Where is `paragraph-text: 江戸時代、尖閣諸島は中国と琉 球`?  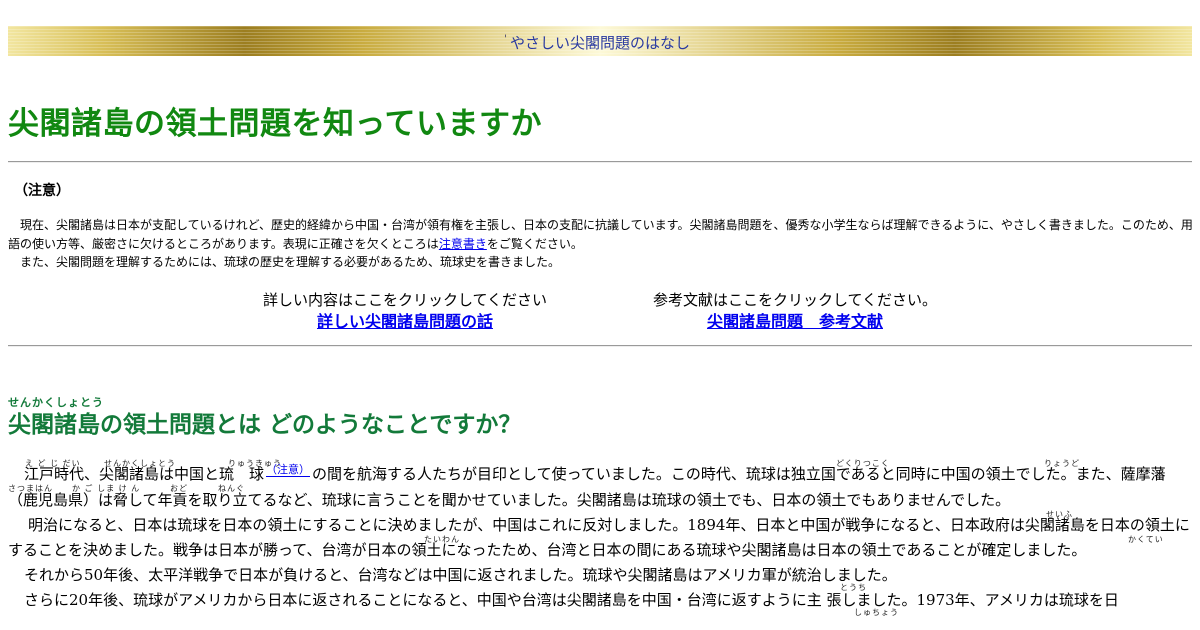 paragraph-text: 江戸時代、尖閣諸島は中国と琉 球 is located at coordinates (144, 474).